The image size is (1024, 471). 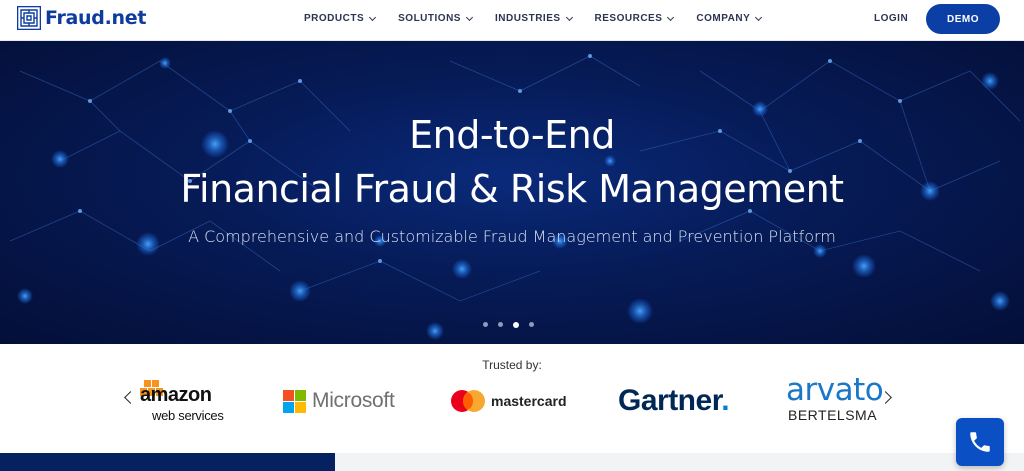 What do you see at coordinates (835, 390) in the screenshot?
I see `arvato-wordmark: arvato` at bounding box center [835, 390].